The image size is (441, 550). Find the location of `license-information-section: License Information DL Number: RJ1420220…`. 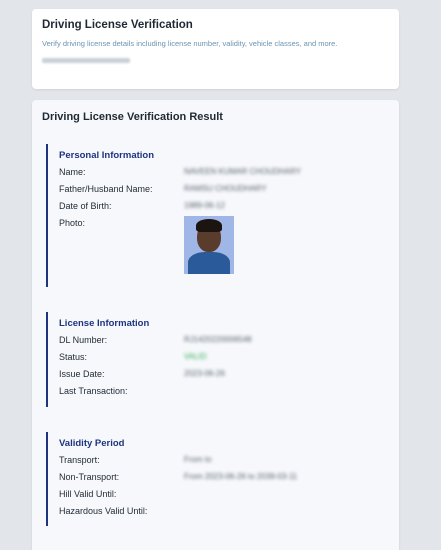

license-information-section: License Information DL Number: RJ1420220… is located at coordinates (216, 359).